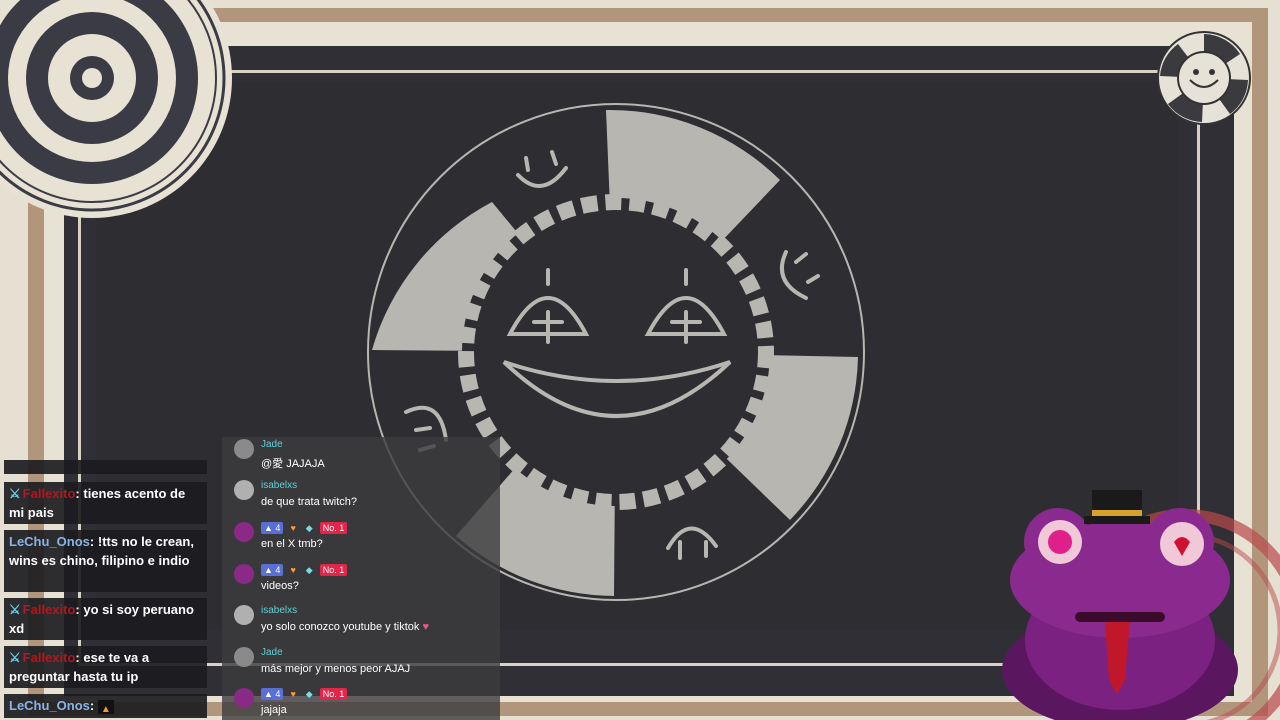 This screenshot has height=720, width=1280. What do you see at coordinates (345, 627) in the screenshot?
I see `chat-text: yo solo conozco youtube y tiktok ♥` at bounding box center [345, 627].